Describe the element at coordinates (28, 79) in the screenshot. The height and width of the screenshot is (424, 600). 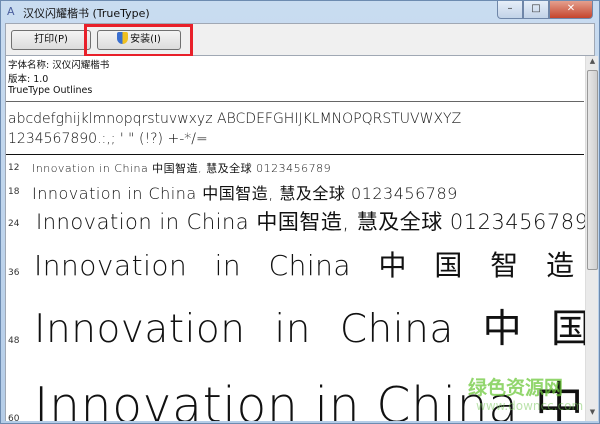
I see `font-version: 版本: 1.0` at that location.